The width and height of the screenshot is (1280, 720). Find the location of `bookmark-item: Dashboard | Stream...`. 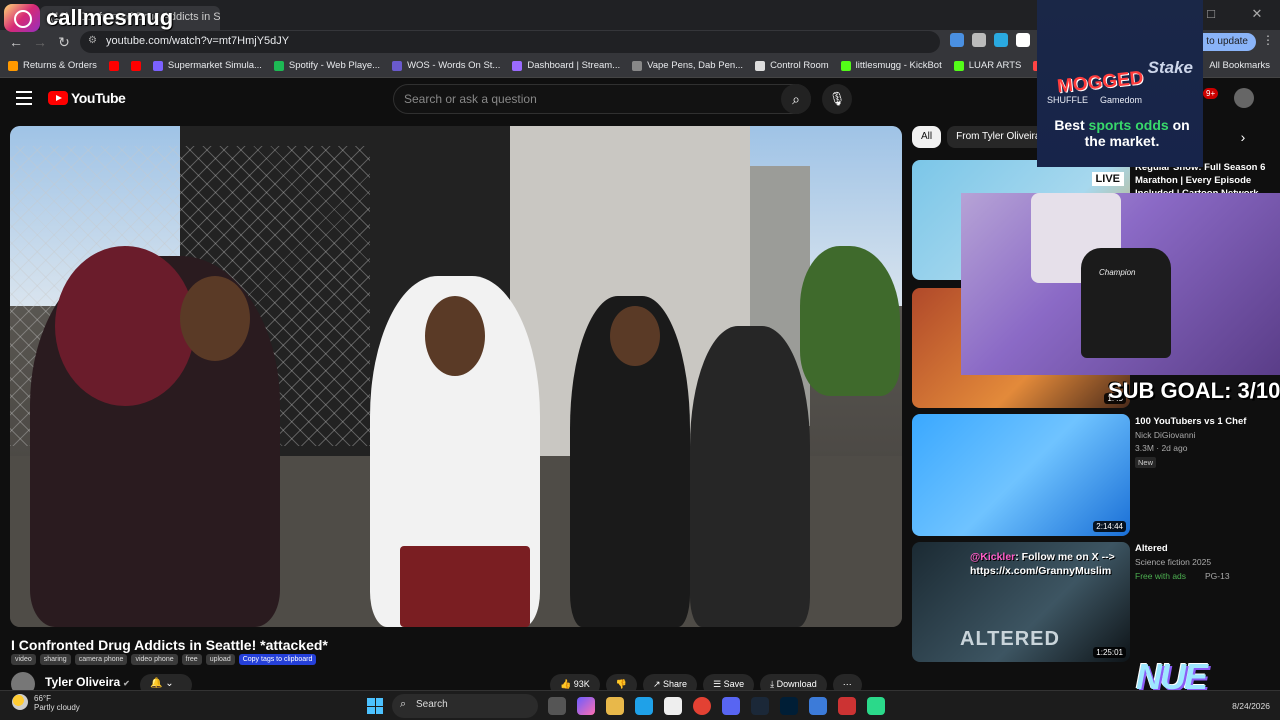

bookmark-item: Dashboard | Stream... is located at coordinates (566, 65).